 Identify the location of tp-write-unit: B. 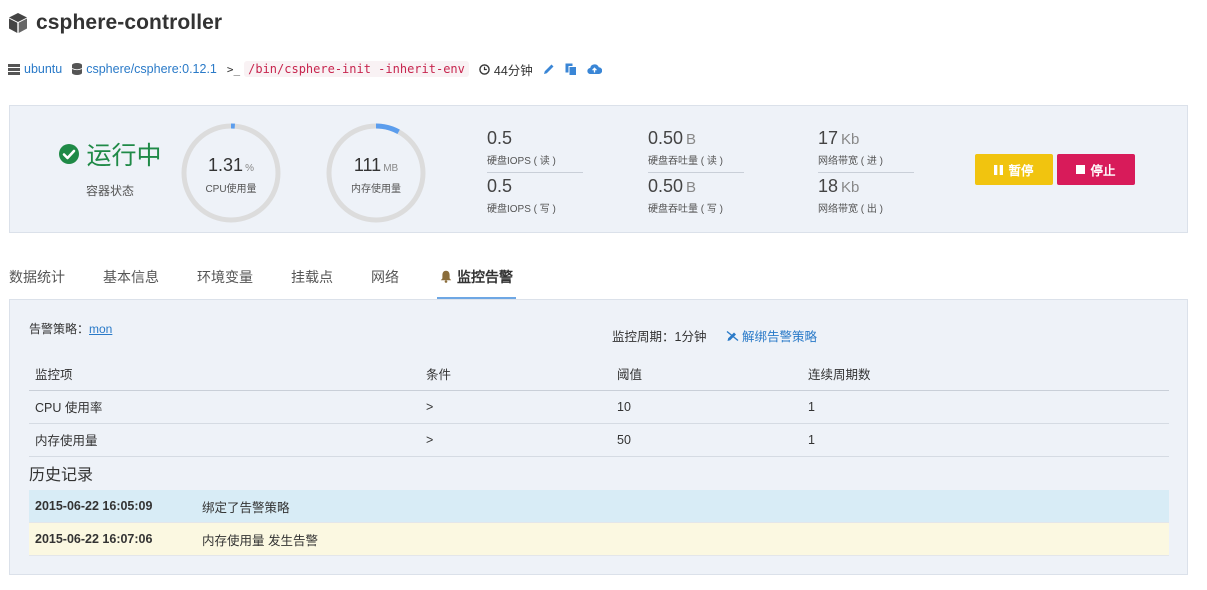
(691, 187).